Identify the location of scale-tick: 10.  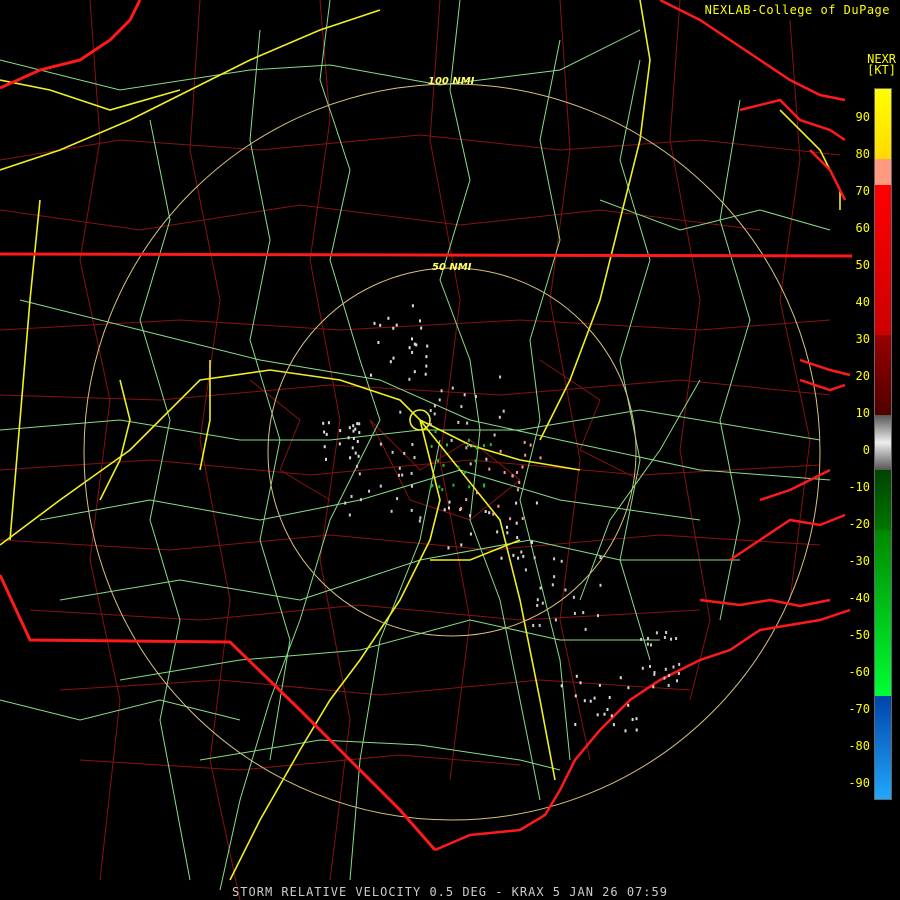
(862, 413).